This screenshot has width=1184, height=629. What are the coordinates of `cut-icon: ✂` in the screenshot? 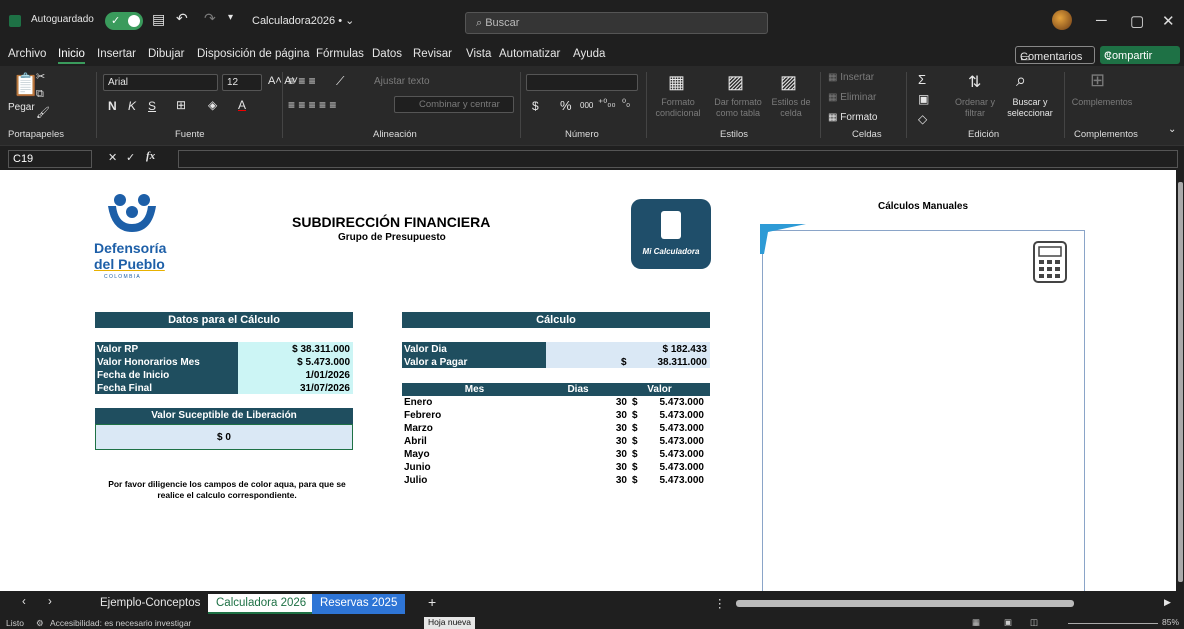 It's located at (40, 76).